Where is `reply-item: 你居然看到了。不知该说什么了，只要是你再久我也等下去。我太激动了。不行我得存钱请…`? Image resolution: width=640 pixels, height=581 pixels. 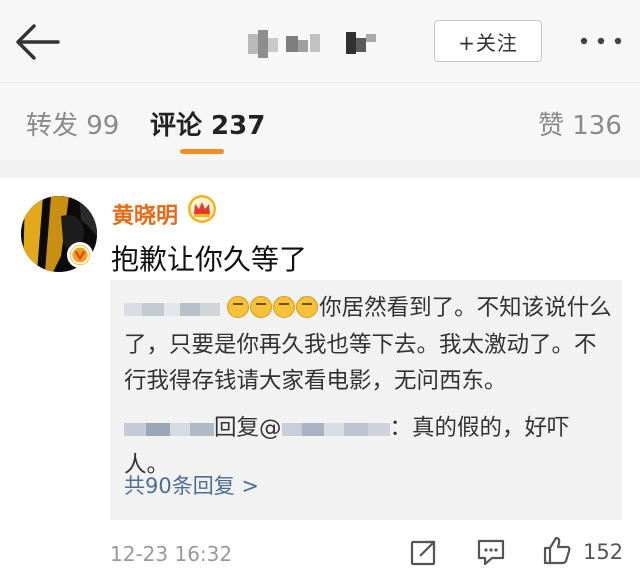
reply-item: 你居然看到了。不知该说什么了，只要是你再久我也等下去。我太激动了。不行我得存钱请… is located at coordinates (369, 344).